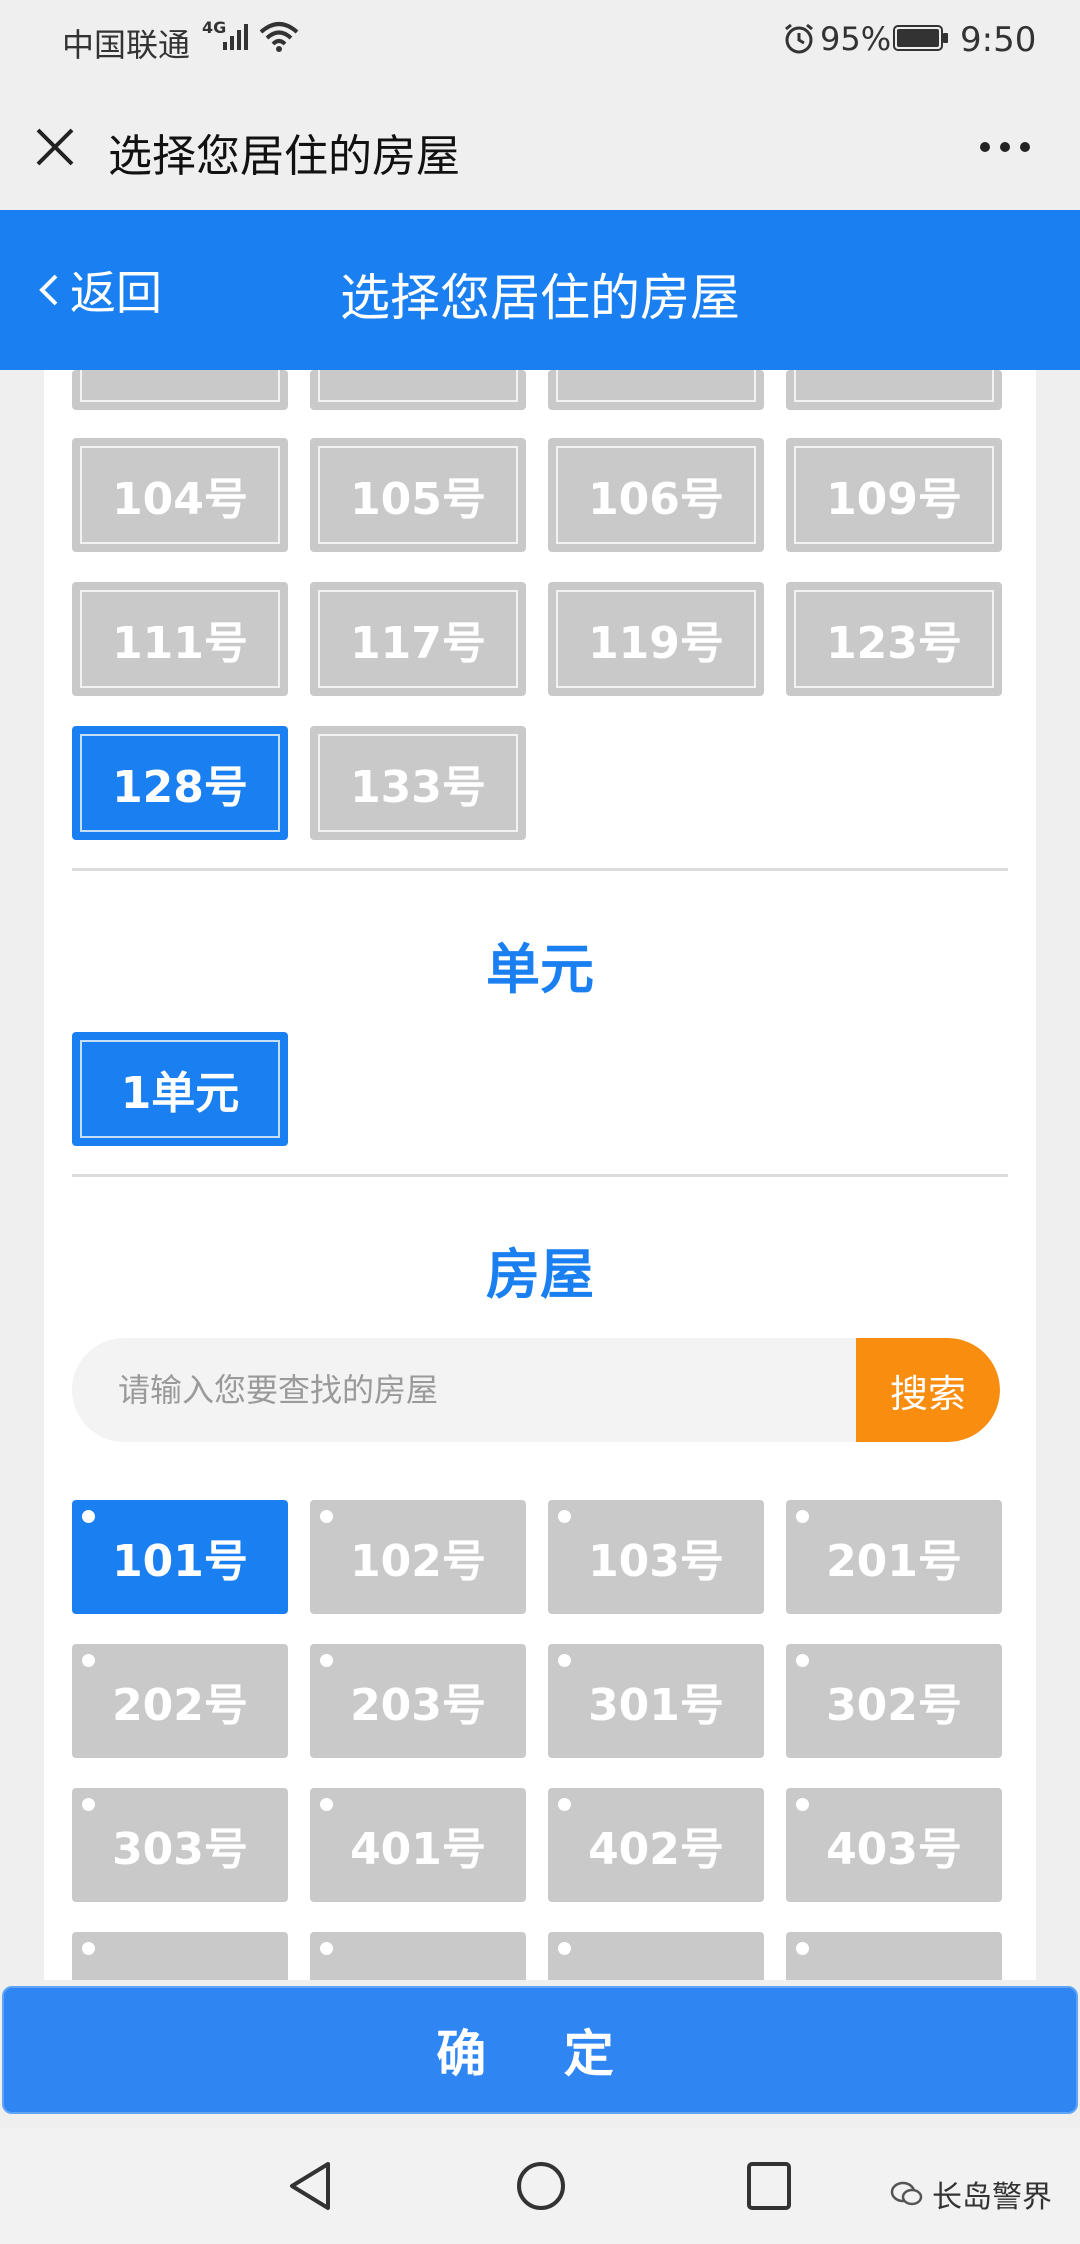  What do you see at coordinates (656, 639) in the screenshot?
I see `building-tile: 119号` at bounding box center [656, 639].